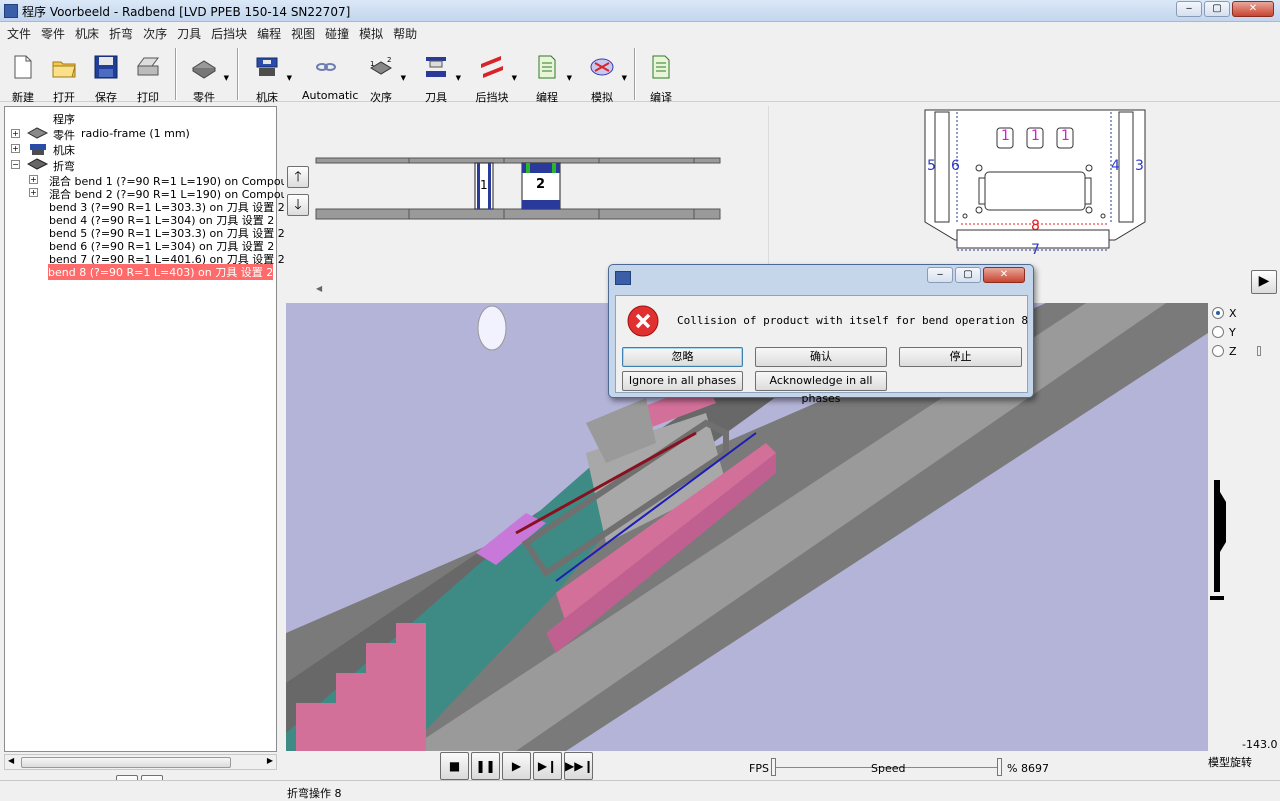  Describe the element at coordinates (373, 32) in the screenshot. I see `menu-simulate: 模拟` at that location.